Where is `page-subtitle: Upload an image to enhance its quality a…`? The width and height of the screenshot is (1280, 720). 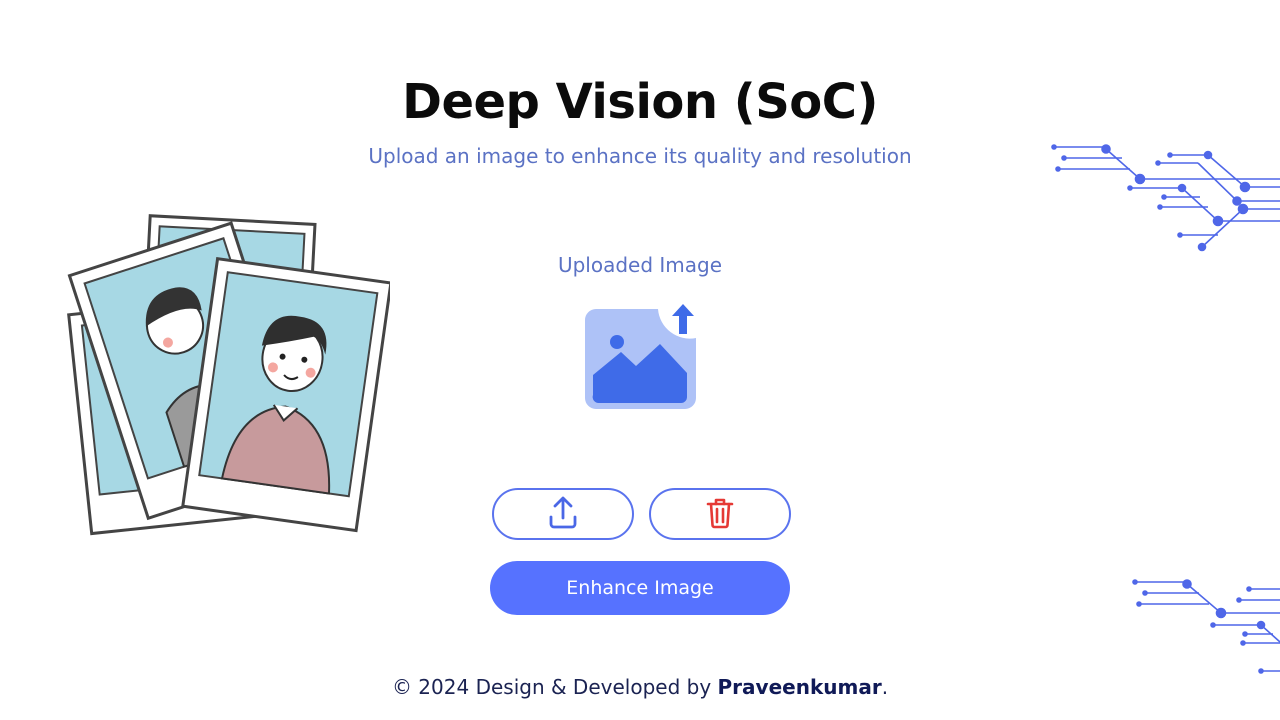
page-subtitle: Upload an image to enhance its quality a… is located at coordinates (640, 156).